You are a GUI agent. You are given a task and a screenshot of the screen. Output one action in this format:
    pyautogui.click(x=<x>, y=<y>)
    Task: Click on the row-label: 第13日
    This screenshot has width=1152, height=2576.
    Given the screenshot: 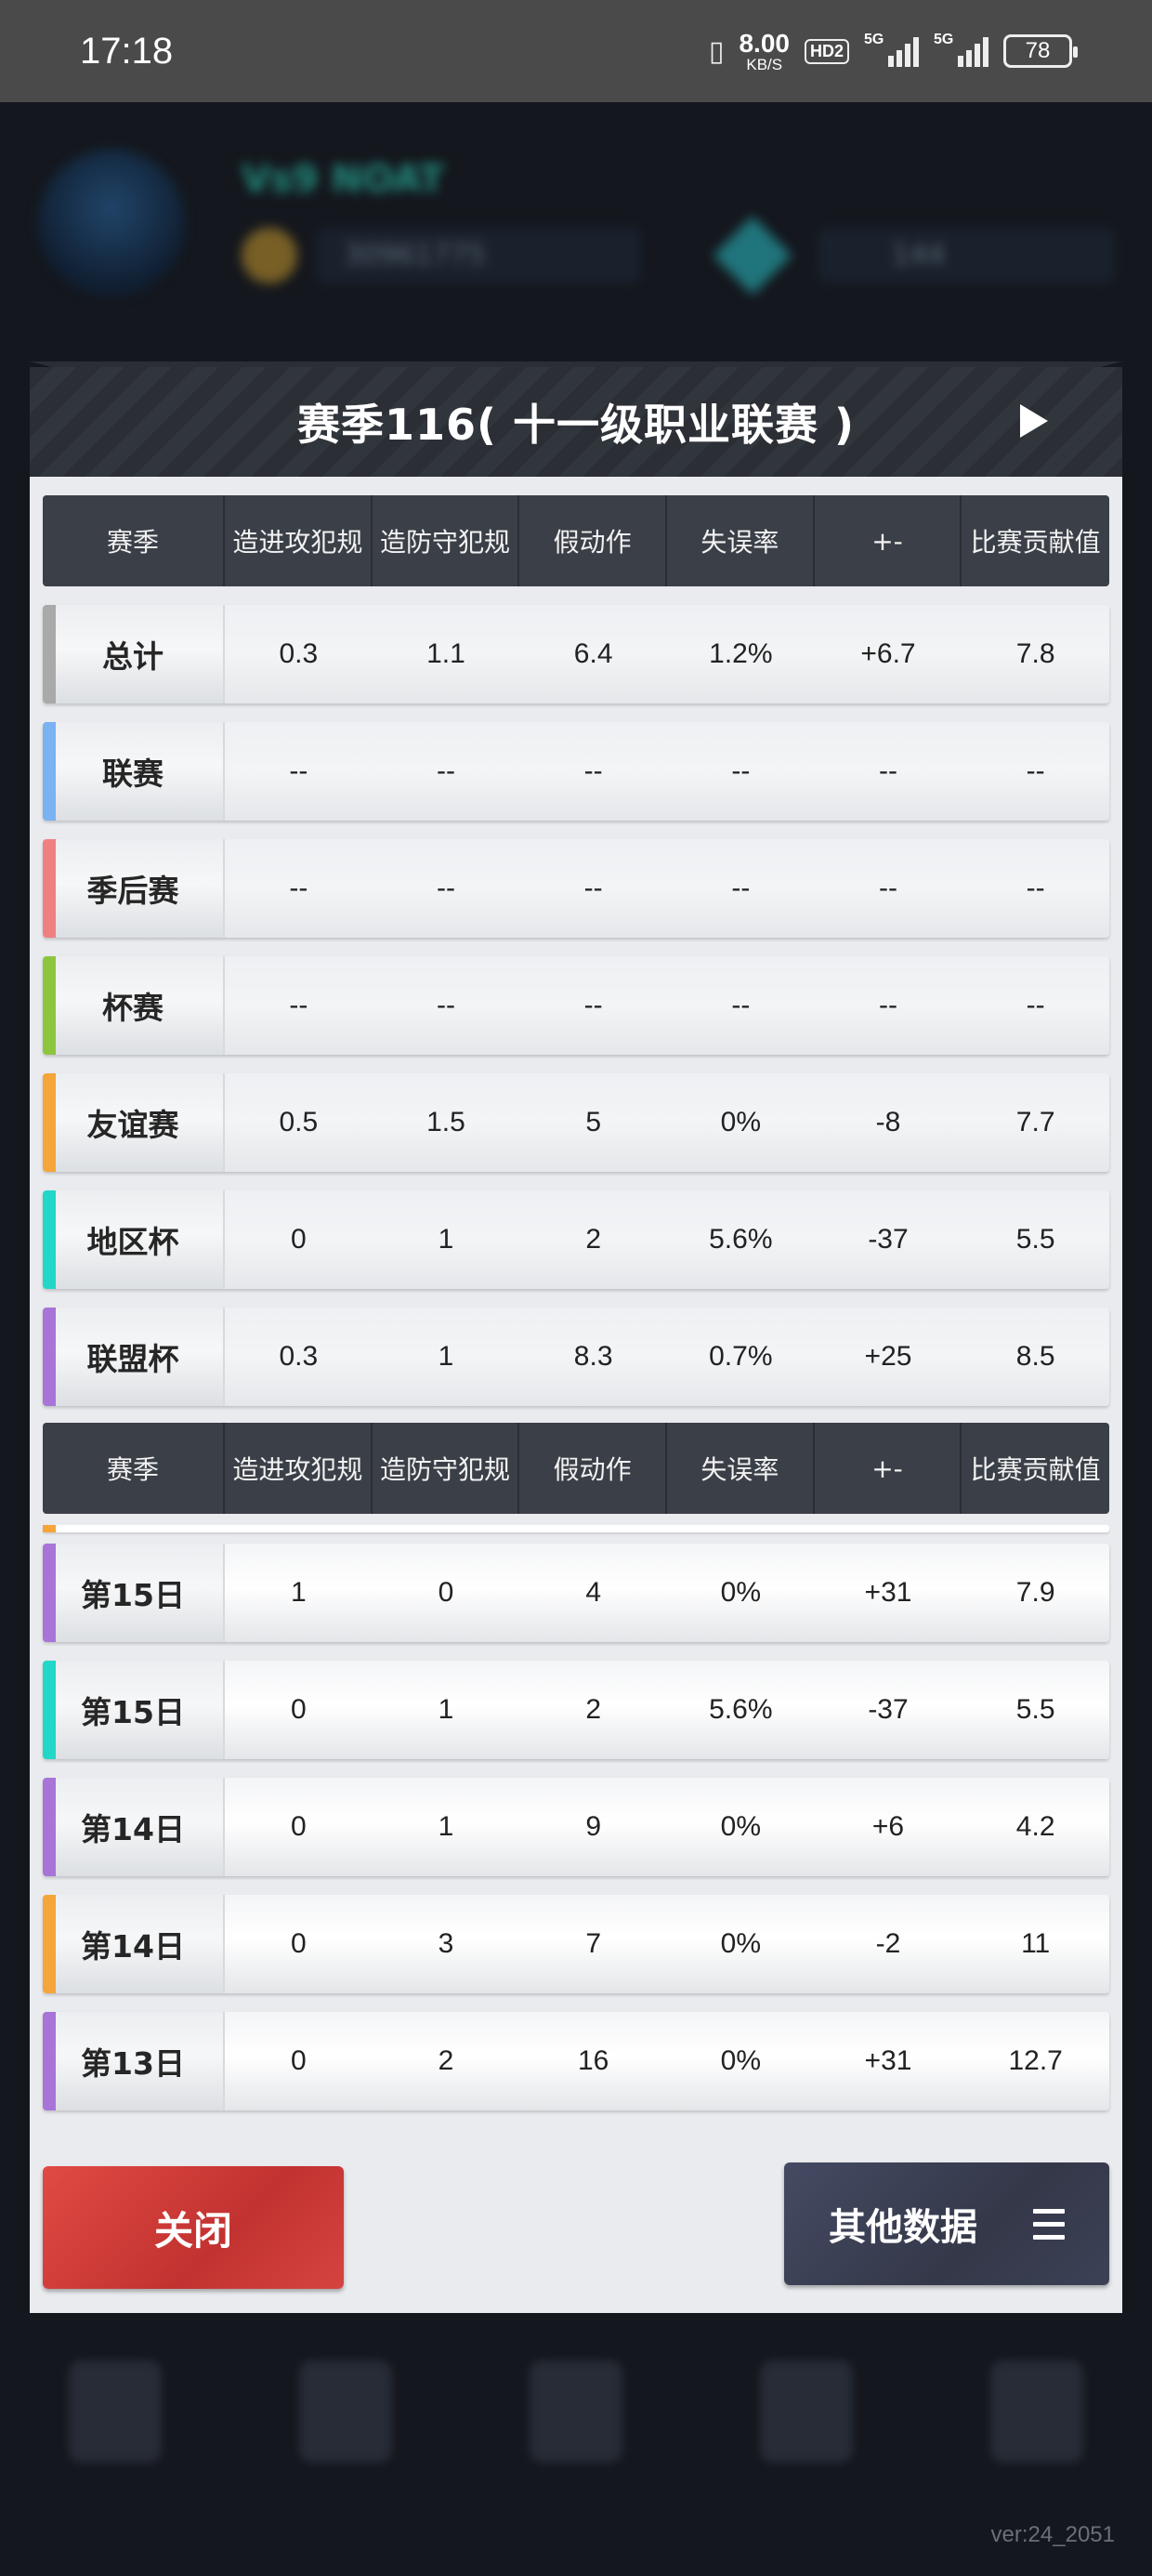 What is the action you would take?
    pyautogui.click(x=134, y=2061)
    